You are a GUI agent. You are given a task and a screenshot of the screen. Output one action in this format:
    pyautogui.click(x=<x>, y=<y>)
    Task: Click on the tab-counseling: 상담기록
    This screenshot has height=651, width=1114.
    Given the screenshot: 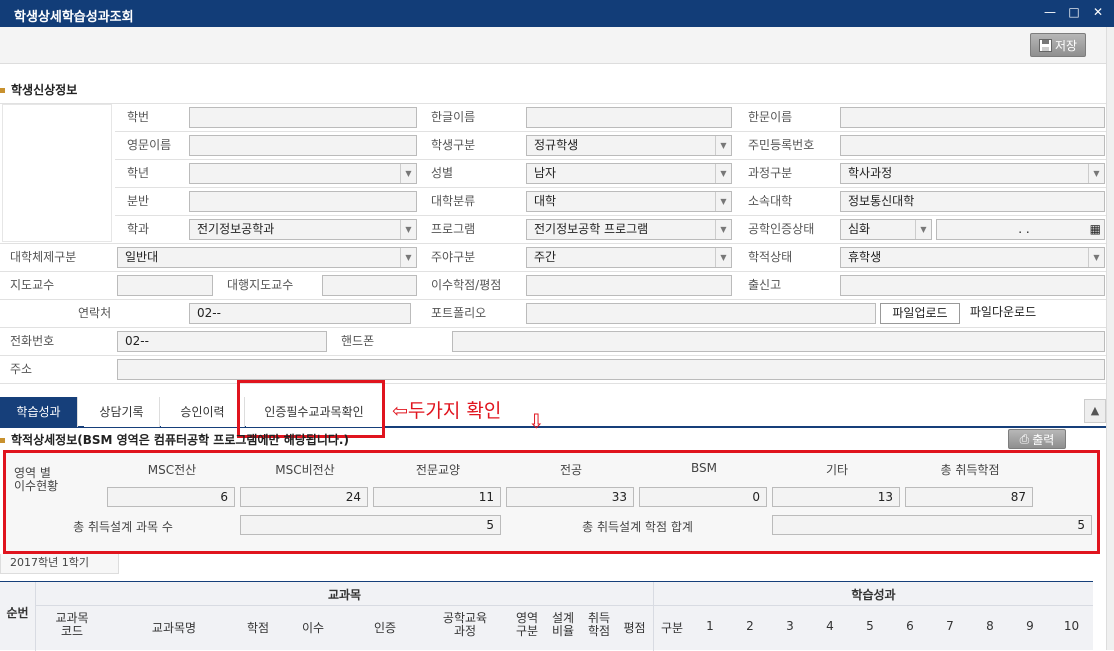 What is the action you would take?
    pyautogui.click(x=122, y=412)
    